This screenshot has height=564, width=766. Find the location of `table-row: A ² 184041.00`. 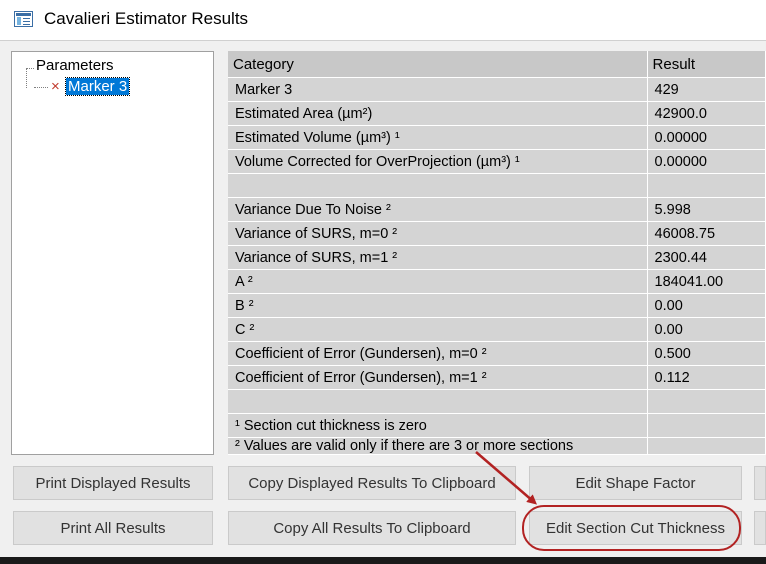

table-row: A ² 184041.00 is located at coordinates (497, 281).